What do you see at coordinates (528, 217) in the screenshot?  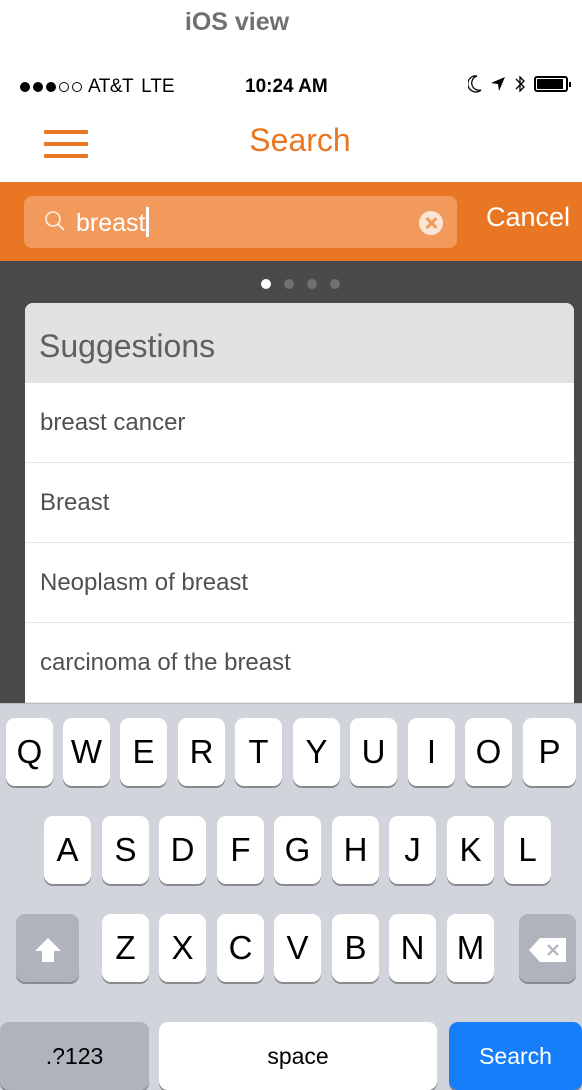 I see `cancel-button: Cancel` at bounding box center [528, 217].